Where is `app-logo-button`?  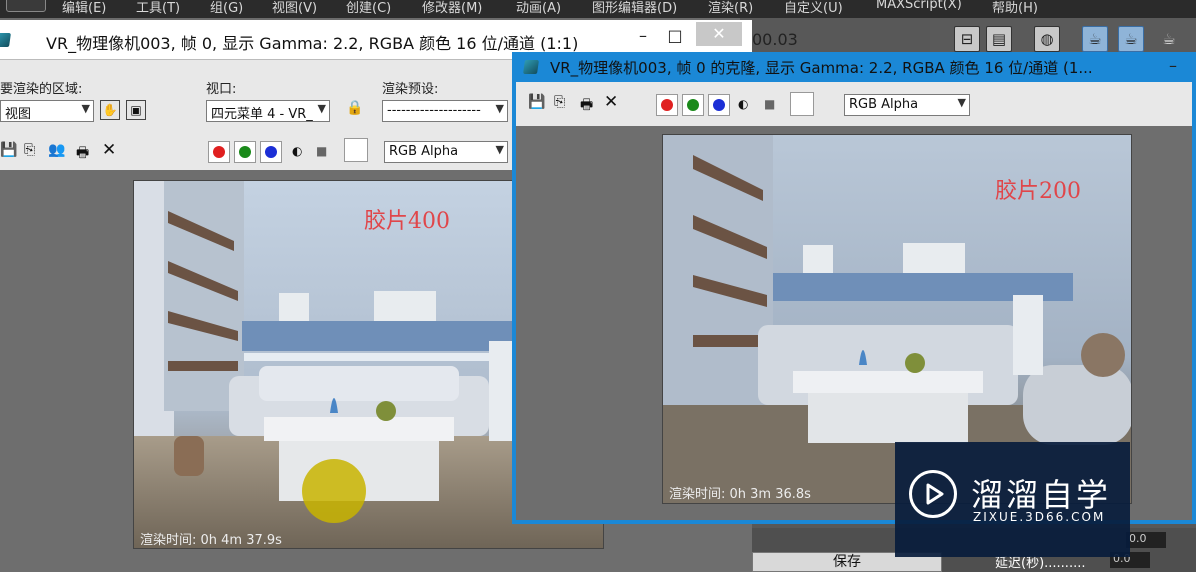
app-logo-button is located at coordinates (26, 6).